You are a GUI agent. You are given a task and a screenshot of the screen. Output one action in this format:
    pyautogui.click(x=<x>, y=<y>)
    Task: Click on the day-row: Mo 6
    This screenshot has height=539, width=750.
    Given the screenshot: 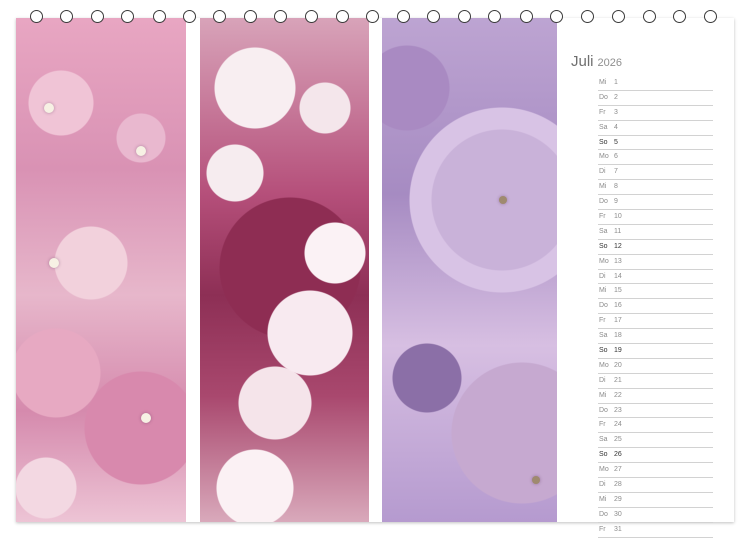 What is the action you would take?
    pyautogui.click(x=655, y=158)
    